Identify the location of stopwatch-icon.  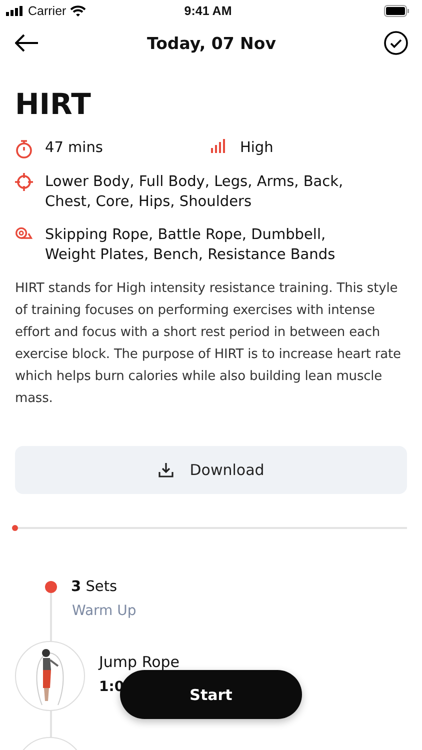
(24, 149).